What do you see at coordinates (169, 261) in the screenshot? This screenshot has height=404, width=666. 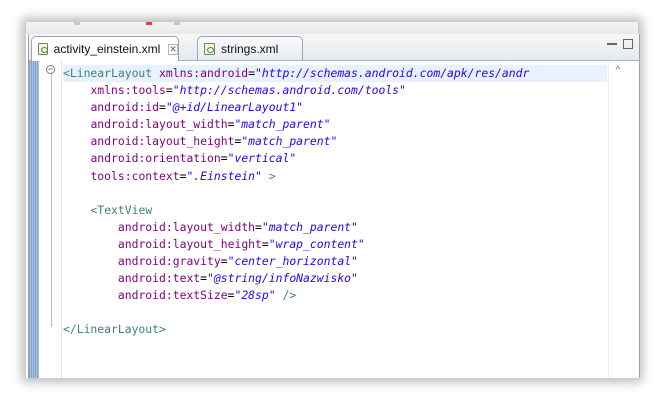 I see `code-token-attr: android:gravity` at bounding box center [169, 261].